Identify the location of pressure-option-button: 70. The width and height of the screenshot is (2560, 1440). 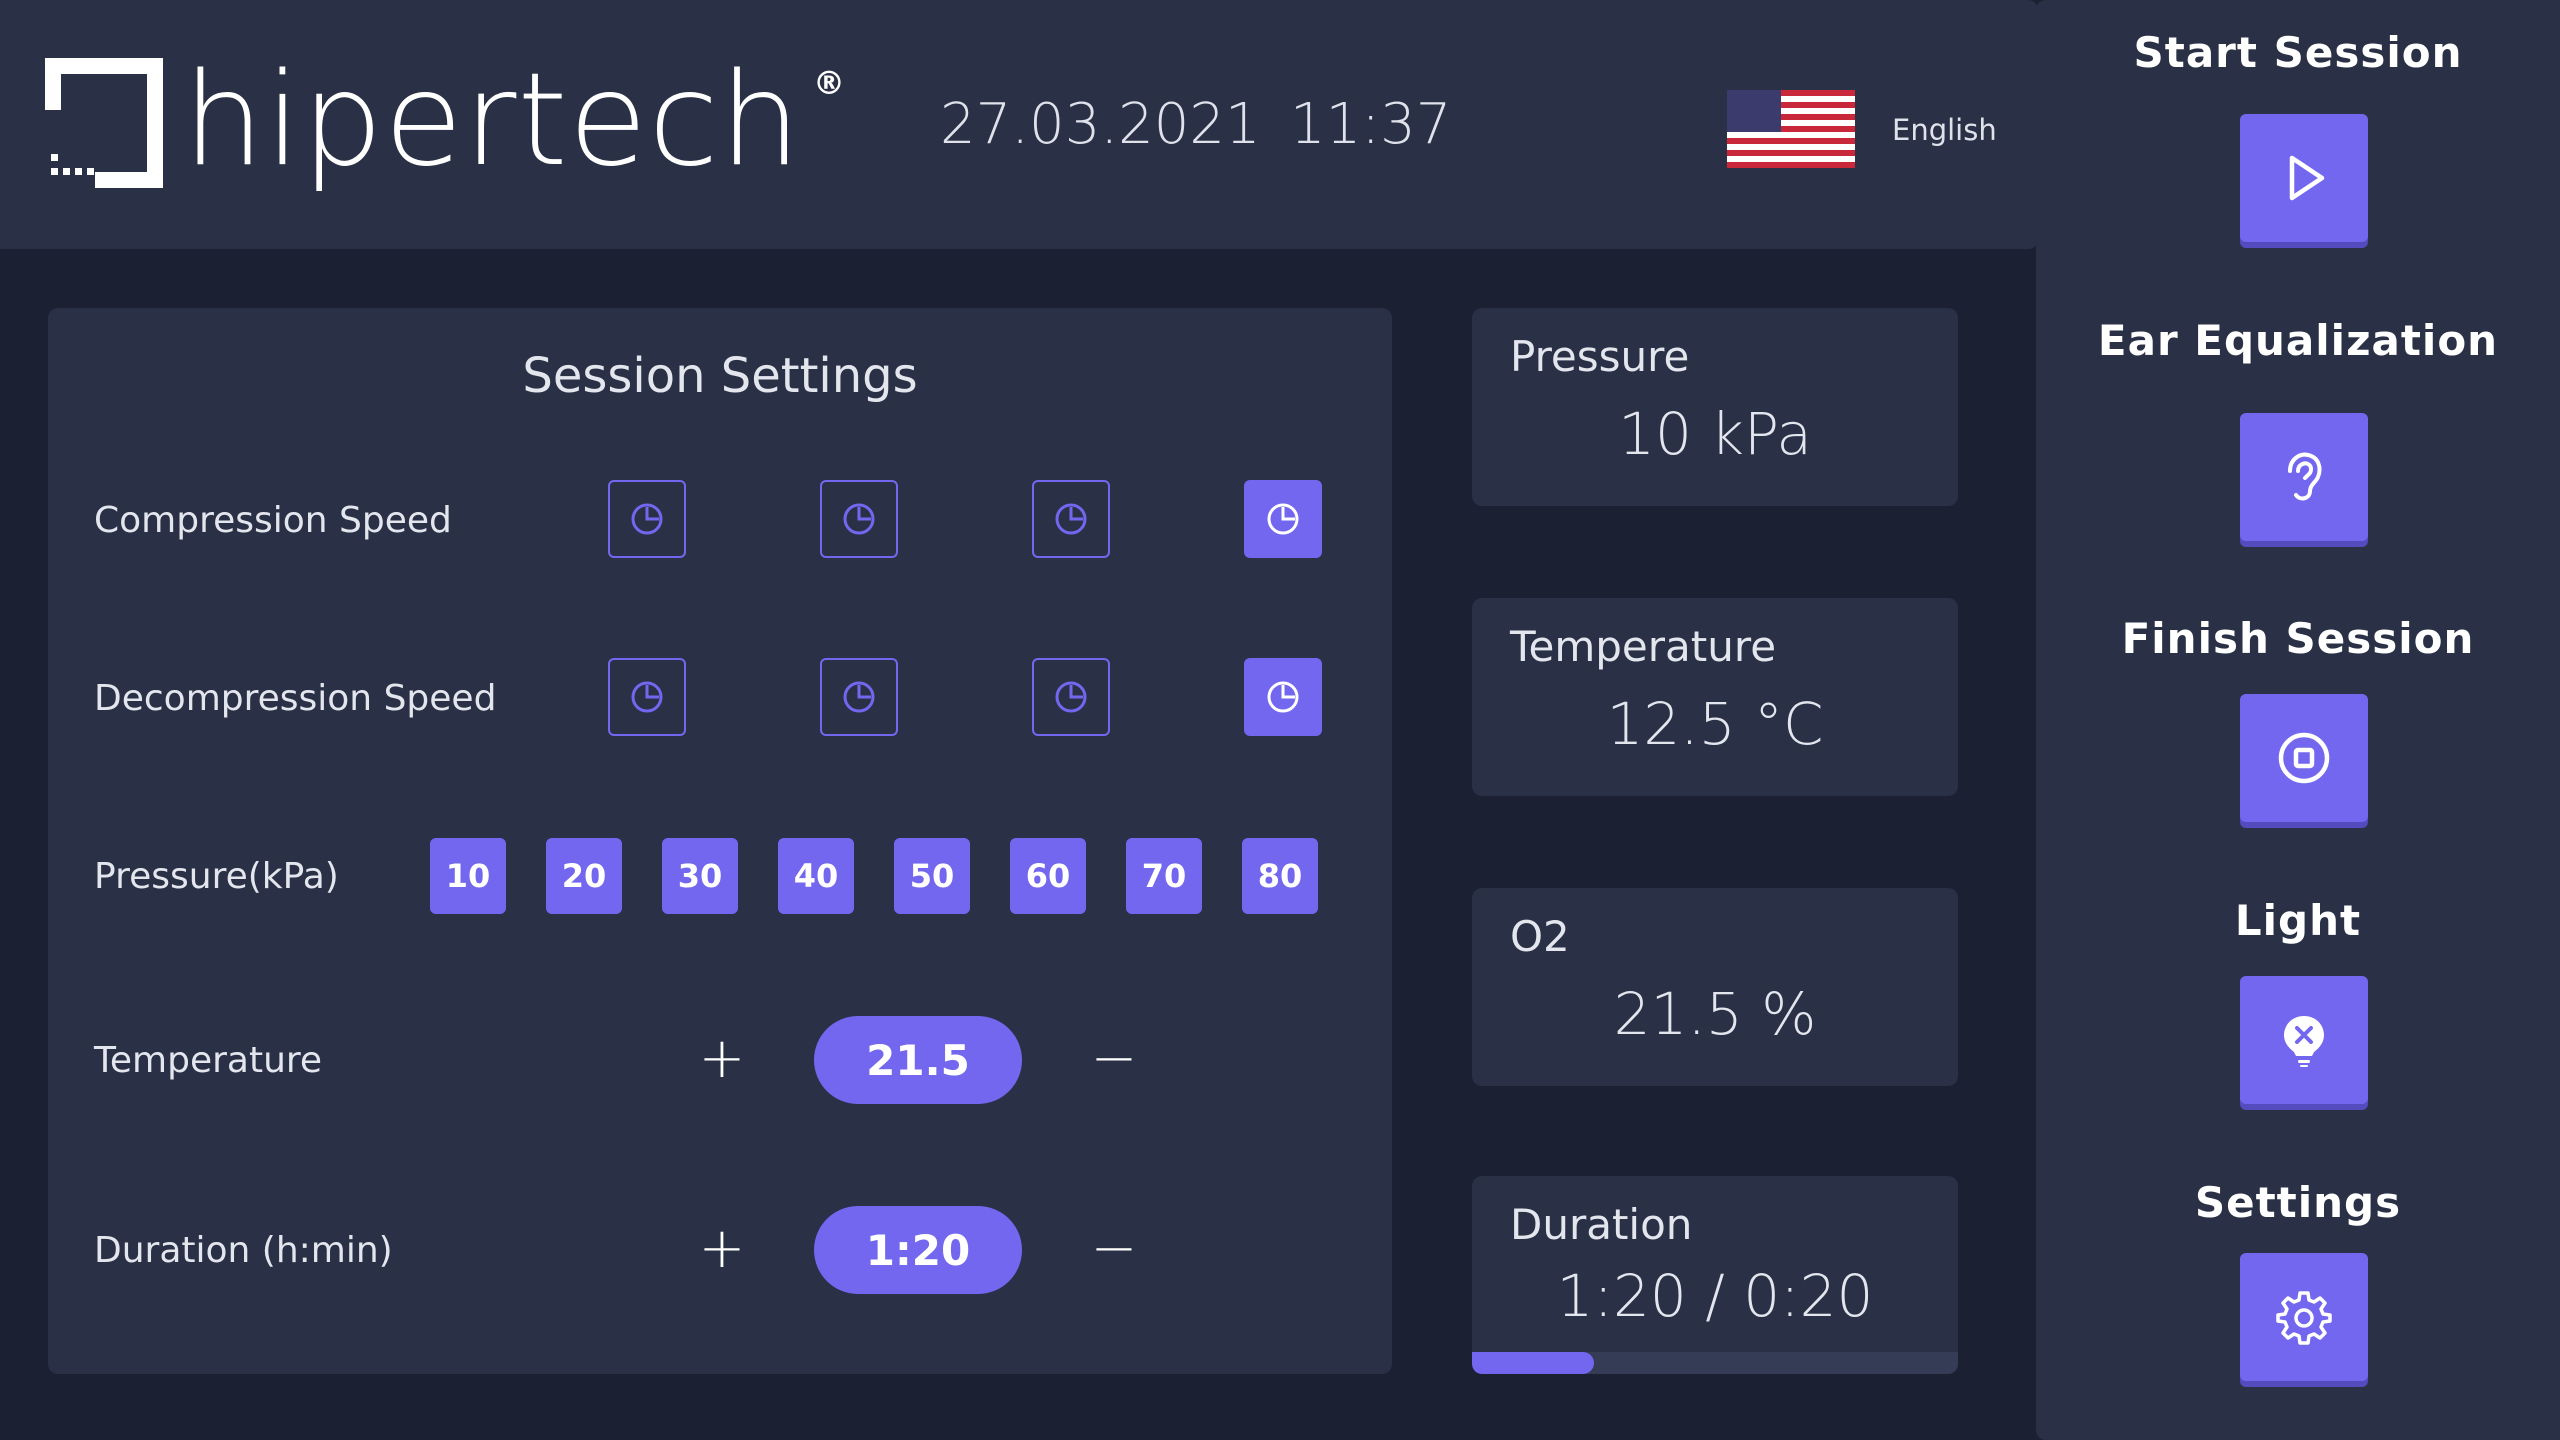
(1164, 876).